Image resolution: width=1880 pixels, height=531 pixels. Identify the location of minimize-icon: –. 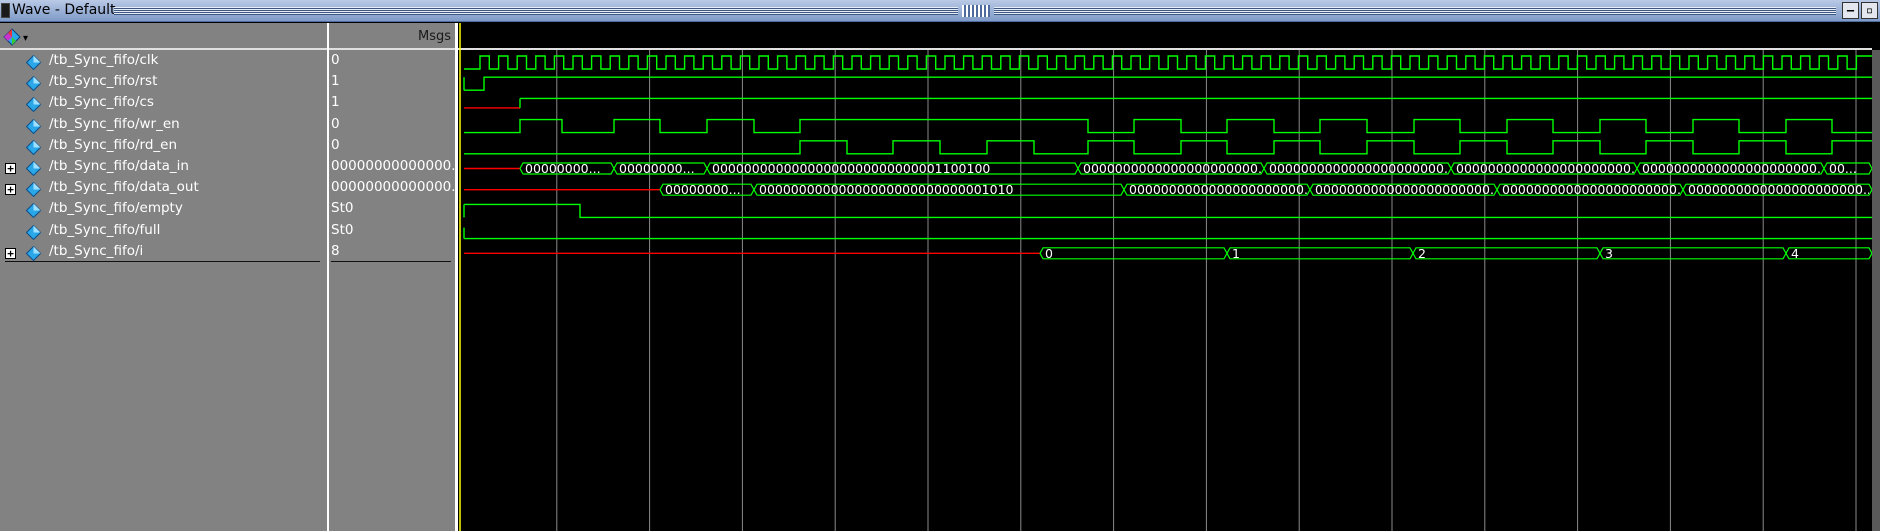
(1850, 10).